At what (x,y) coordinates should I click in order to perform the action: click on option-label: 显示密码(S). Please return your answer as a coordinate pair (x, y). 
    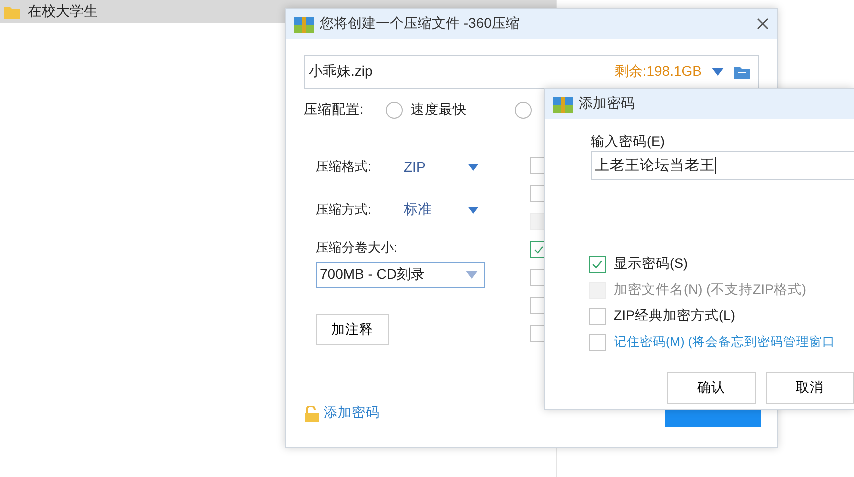
    Looking at the image, I should click on (651, 264).